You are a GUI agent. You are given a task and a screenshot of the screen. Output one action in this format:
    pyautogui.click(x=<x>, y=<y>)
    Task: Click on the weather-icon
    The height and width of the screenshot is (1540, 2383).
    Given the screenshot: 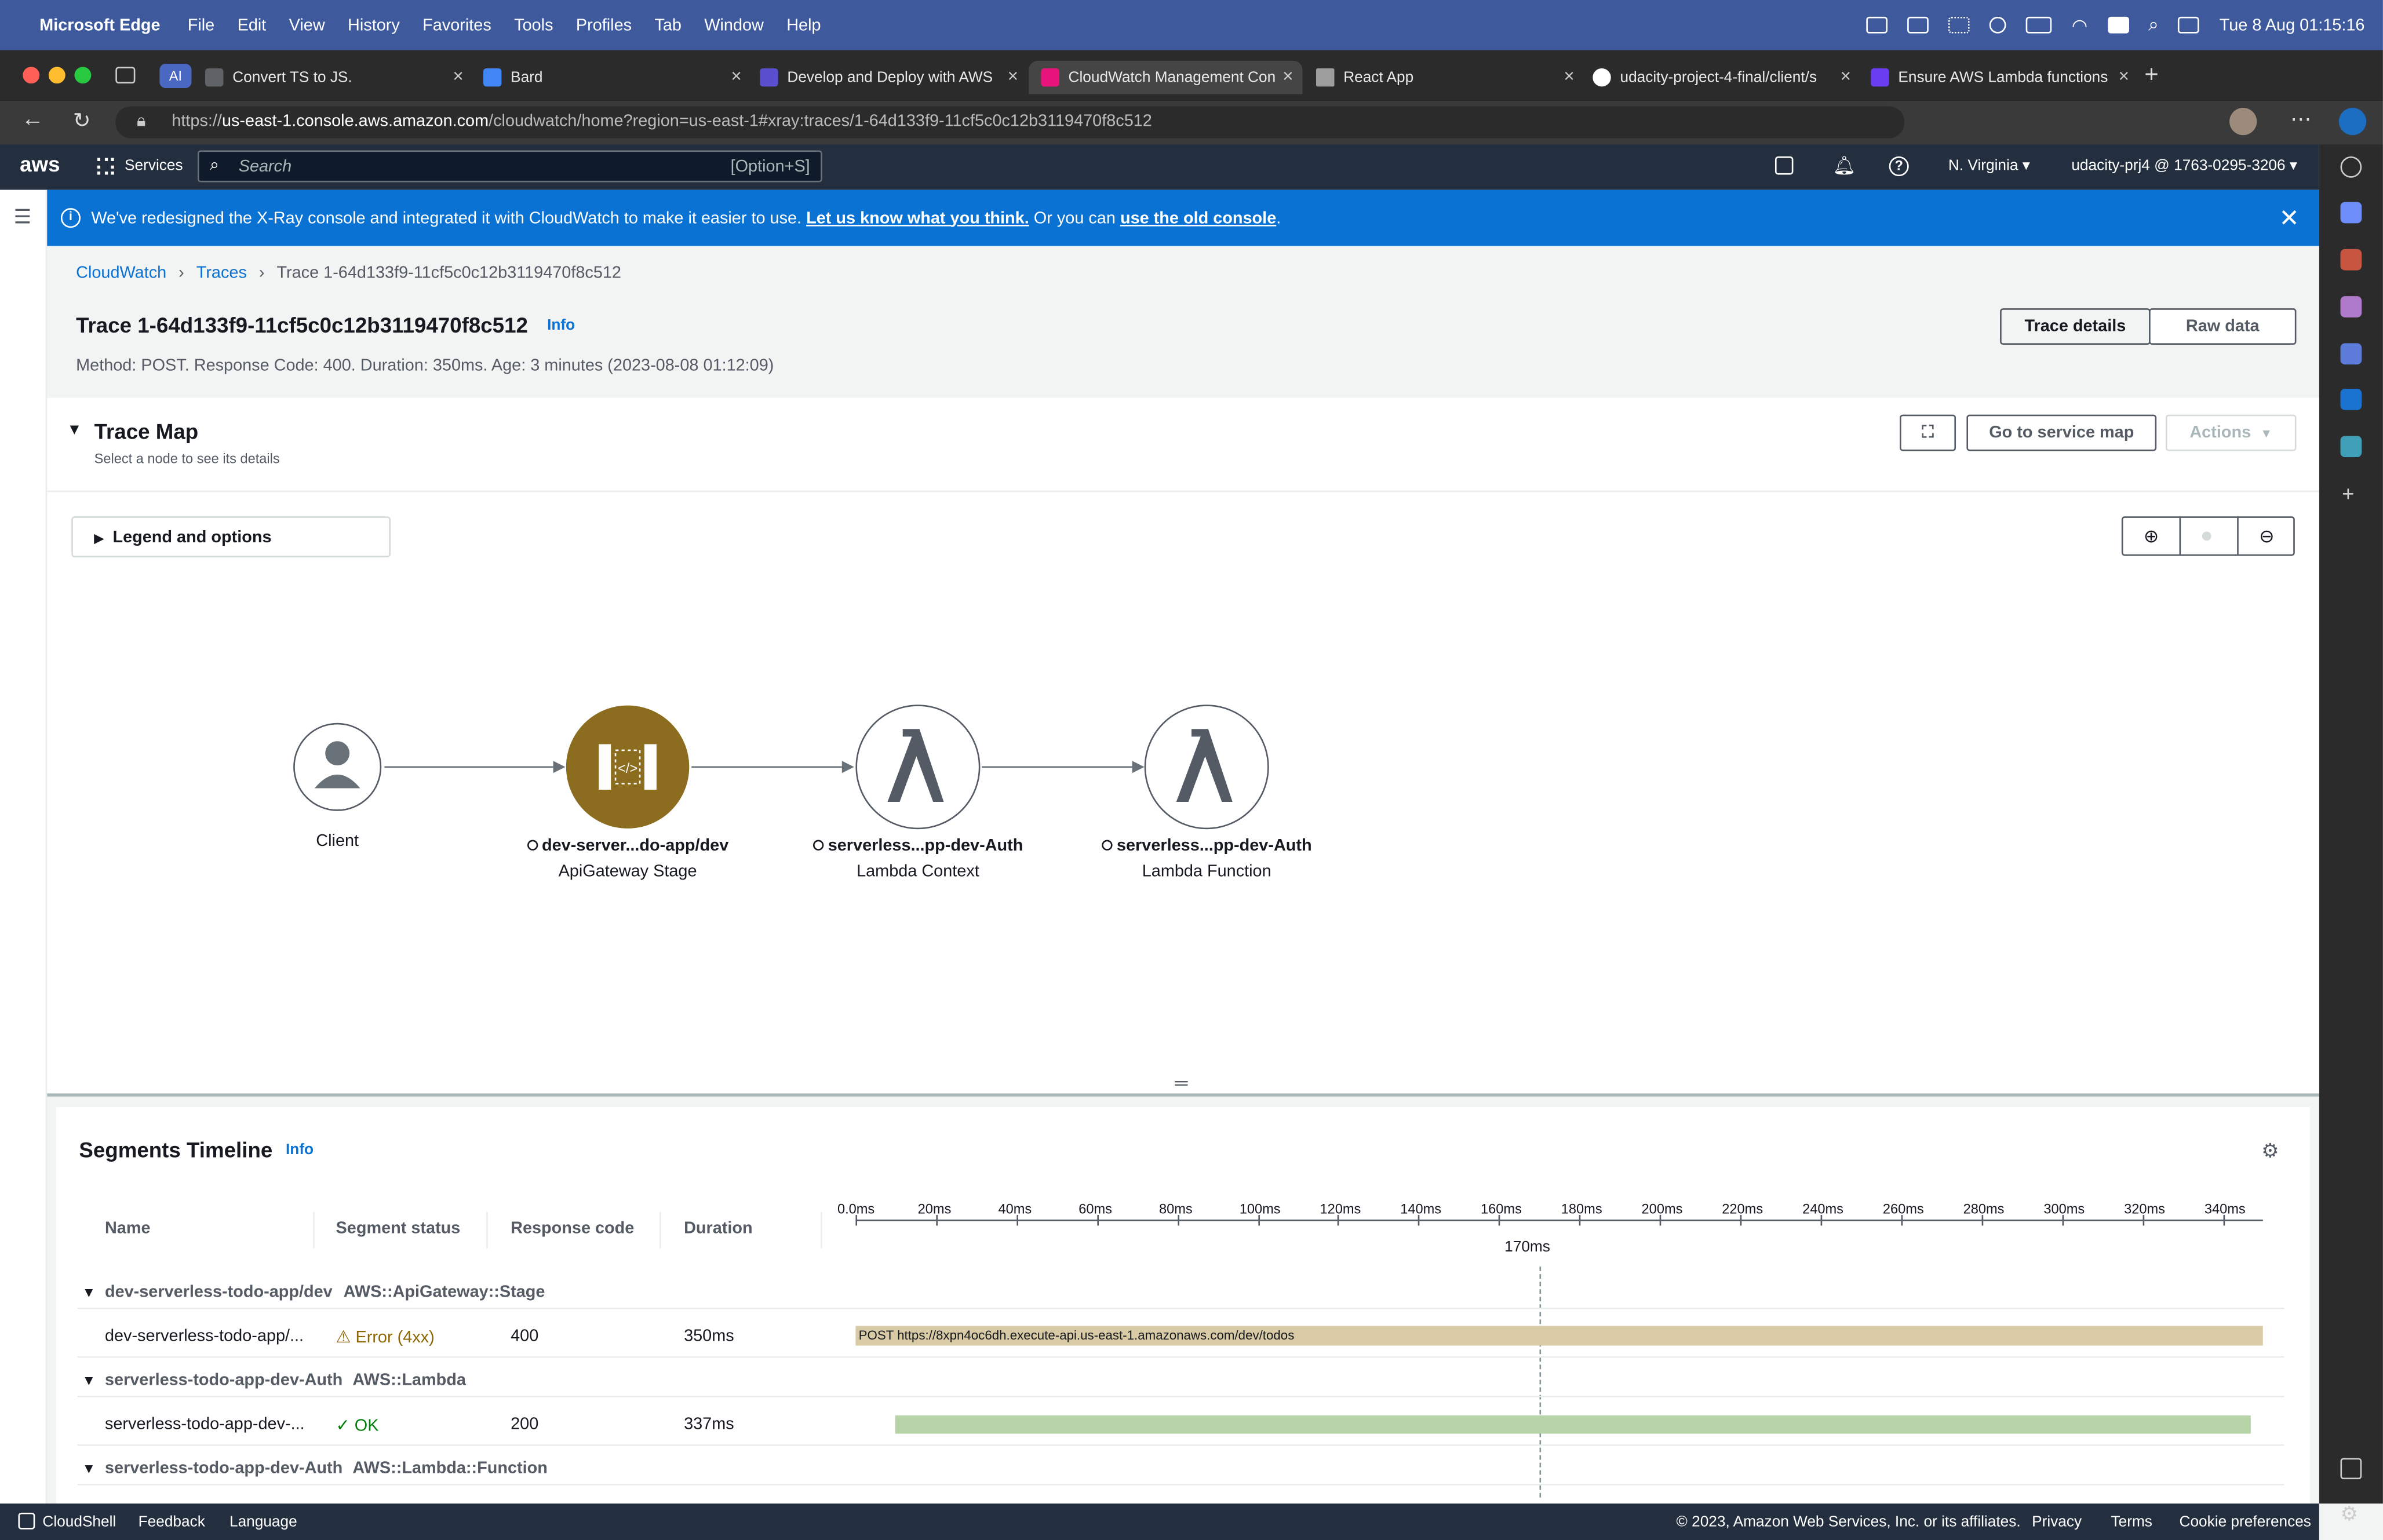 What is the action you would take?
    pyautogui.click(x=1959, y=25)
    